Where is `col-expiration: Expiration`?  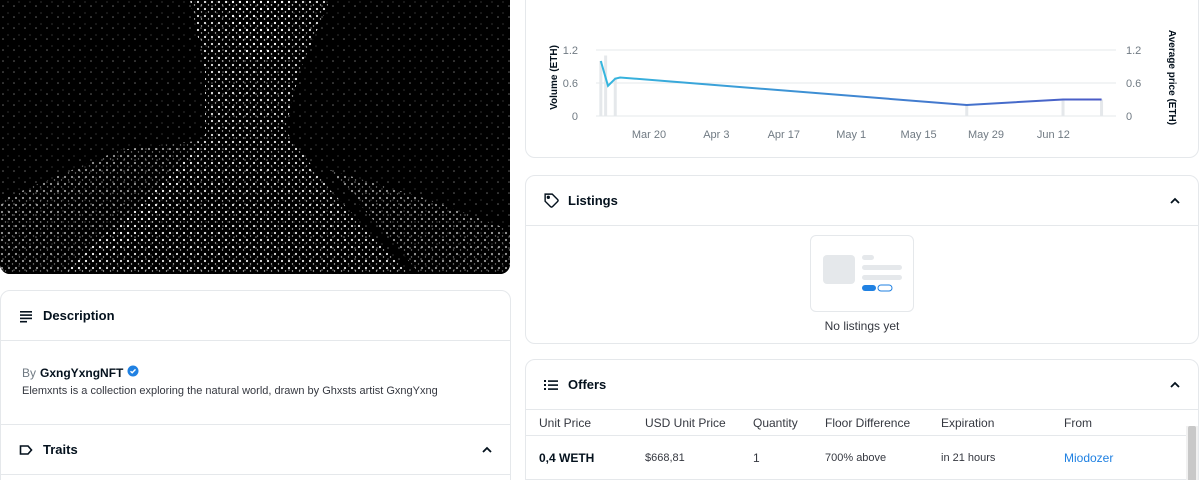 col-expiration: Expiration is located at coordinates (968, 422).